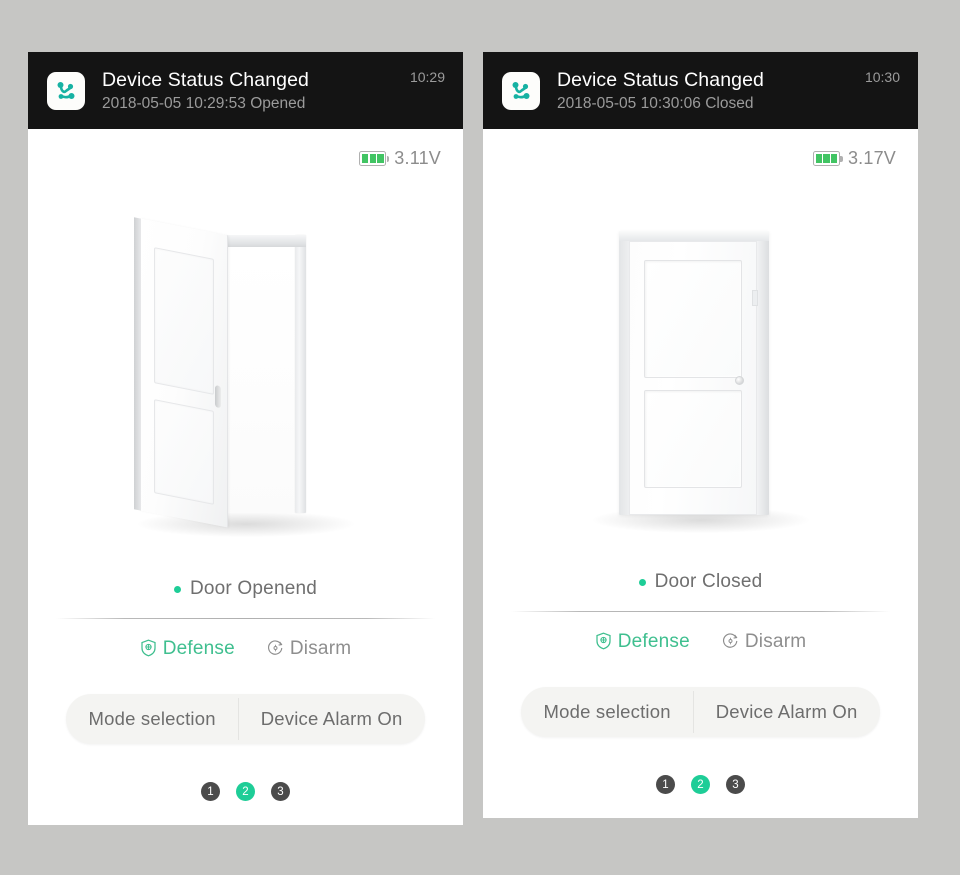 The image size is (960, 875). I want to click on notification-subtitle: 2018-05-05 10:30:06 Closed, so click(655, 103).